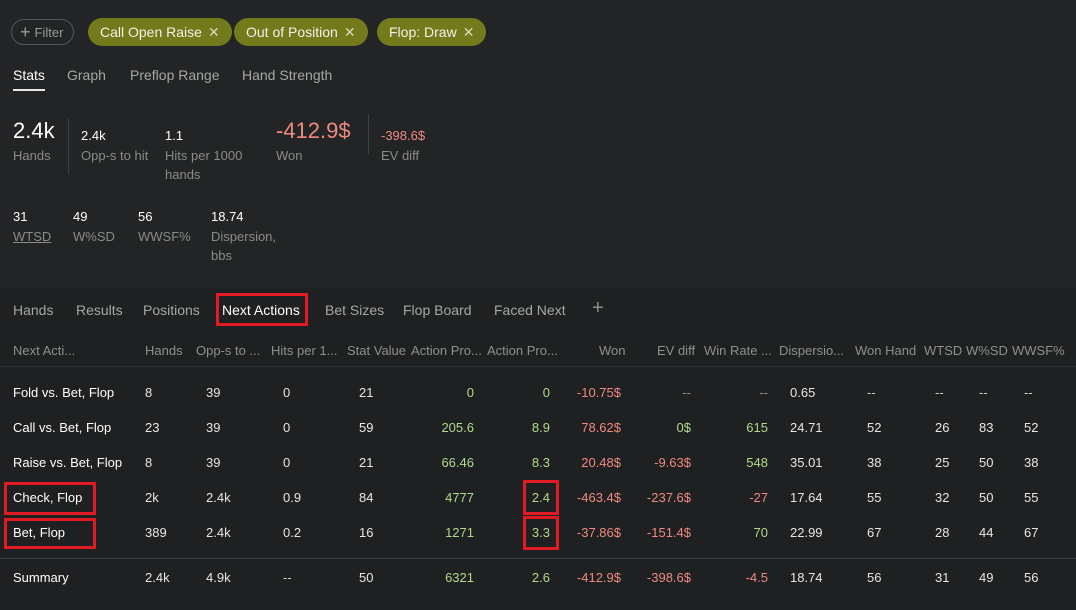 The image size is (1076, 610). Describe the element at coordinates (598, 308) in the screenshot. I see `add-tab-button: +` at that location.